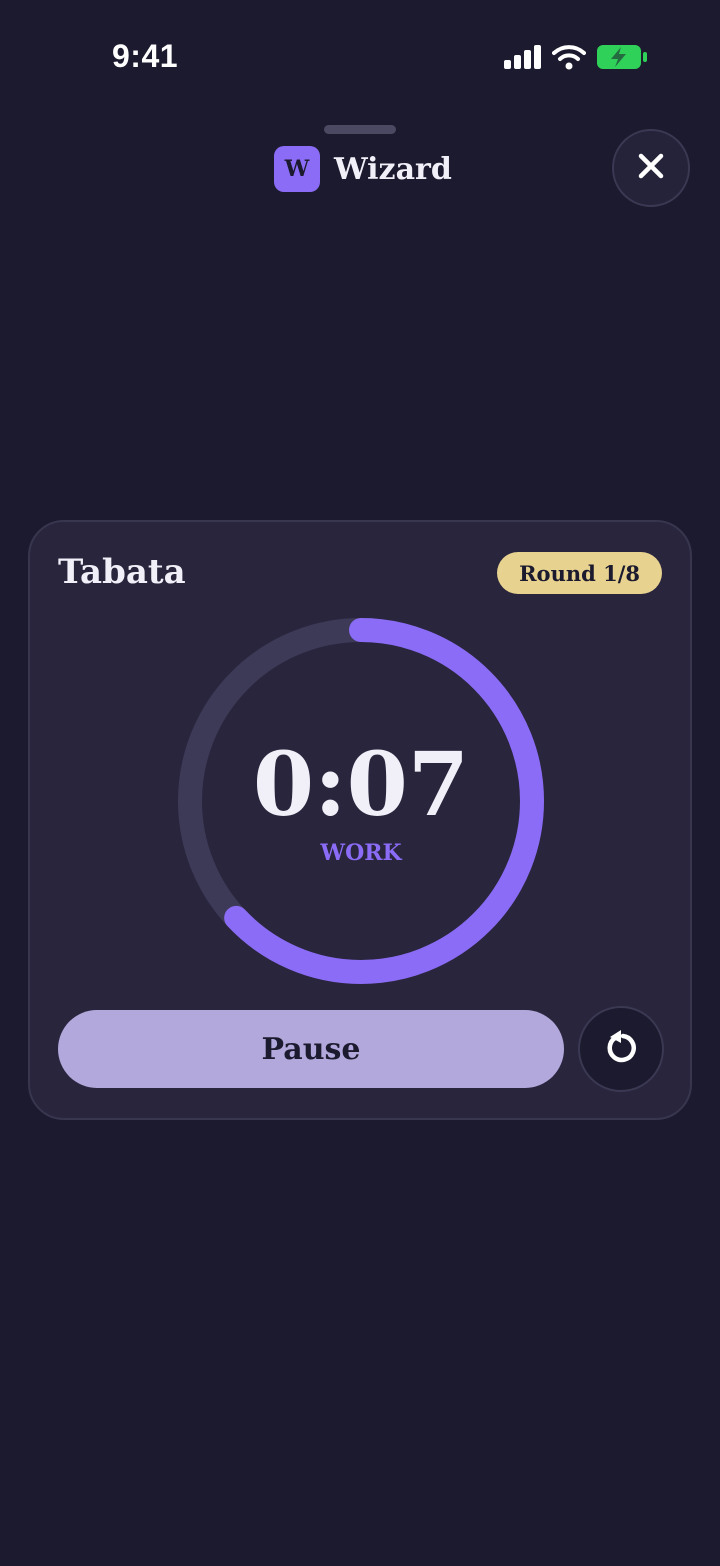  Describe the element at coordinates (145, 56) in the screenshot. I see `status-time: 9:41` at that location.